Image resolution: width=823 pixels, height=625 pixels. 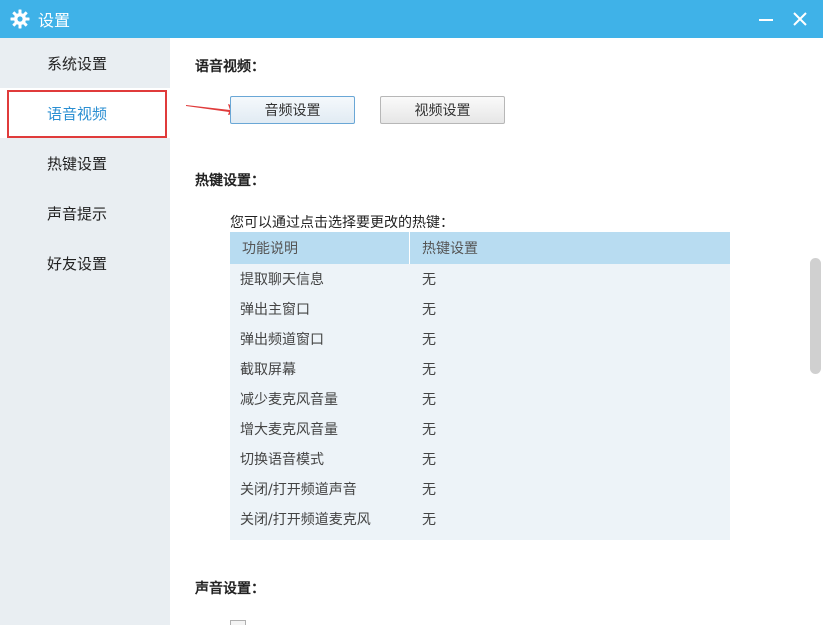 What do you see at coordinates (480, 369) in the screenshot?
I see `table-row: 截取屏幕 无` at bounding box center [480, 369].